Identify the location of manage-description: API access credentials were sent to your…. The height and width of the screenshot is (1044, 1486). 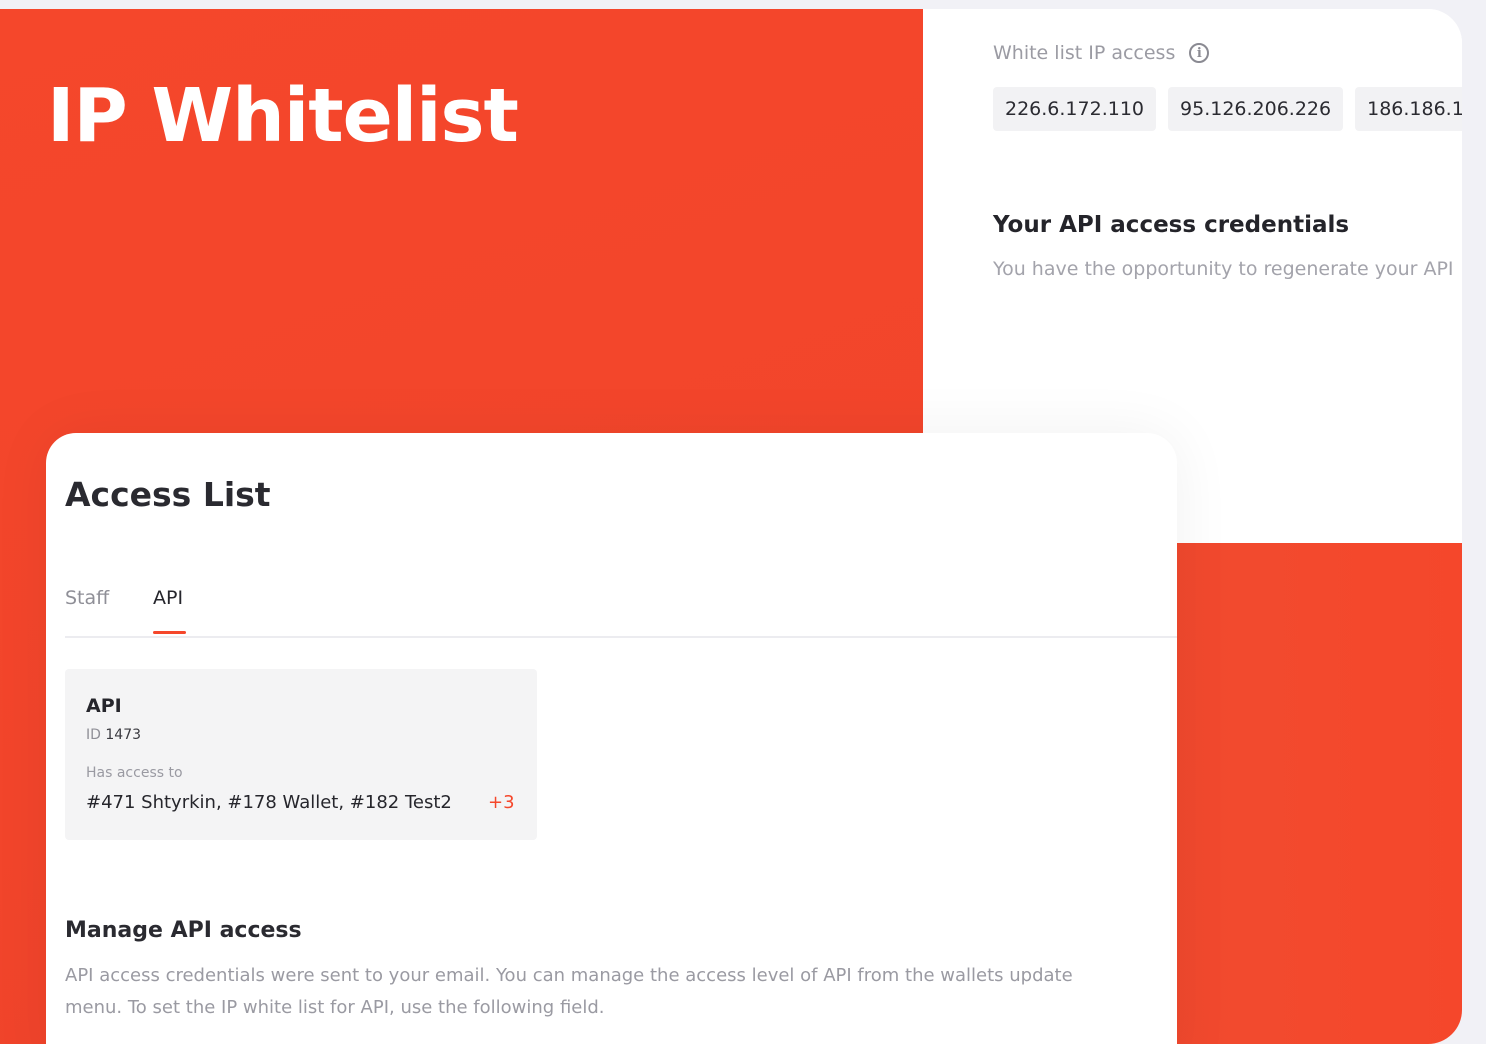
(569, 991).